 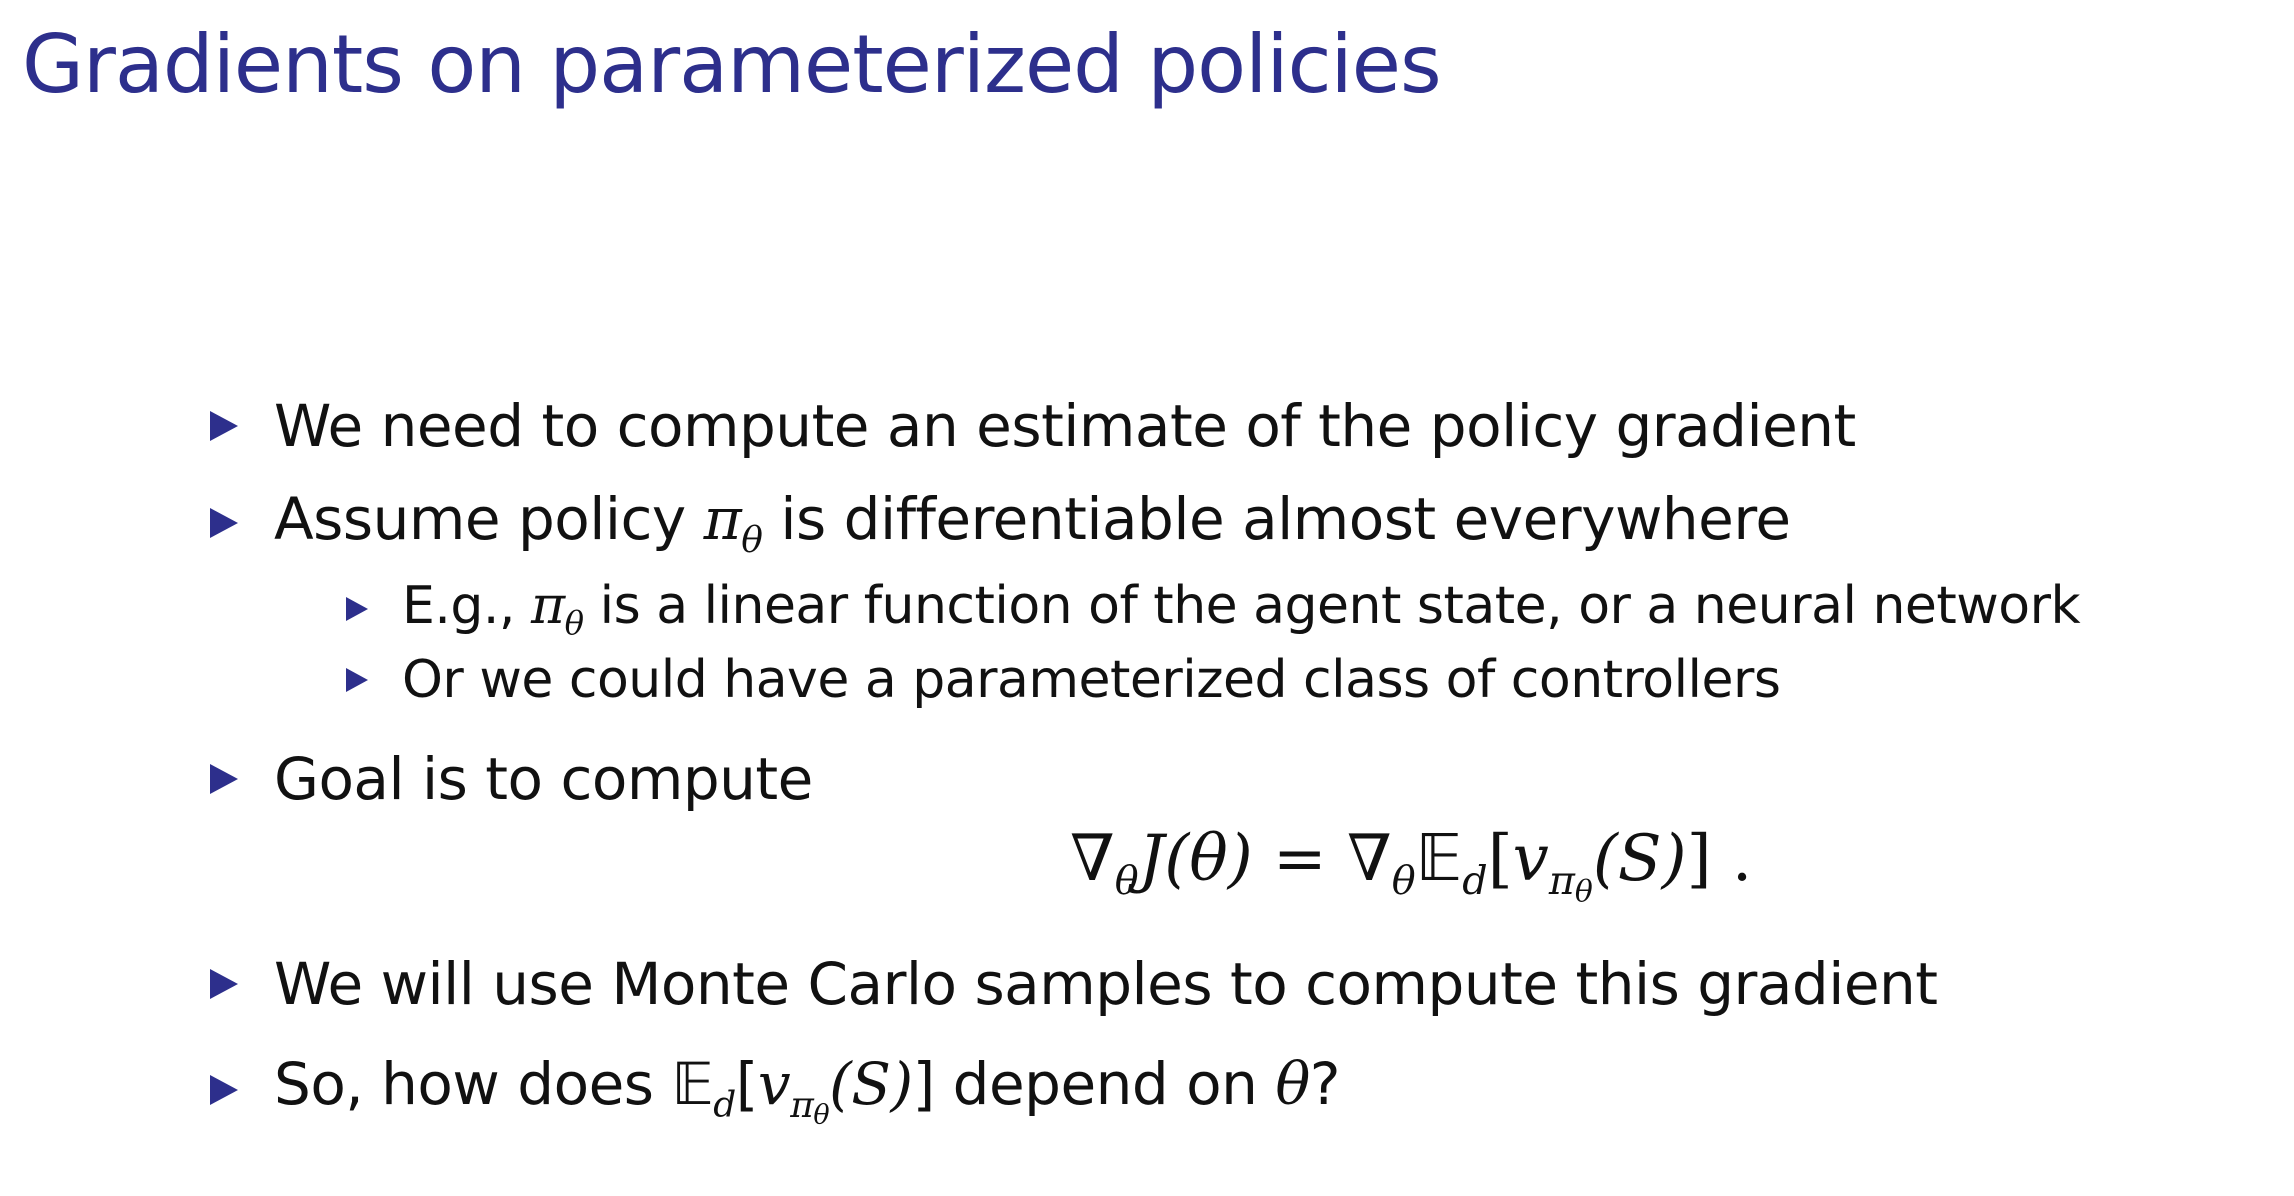 I want to click on bullet-item: So, how does 𝔼d[vπθ(S)] depend on θ?, so click(x=775, y=1090).